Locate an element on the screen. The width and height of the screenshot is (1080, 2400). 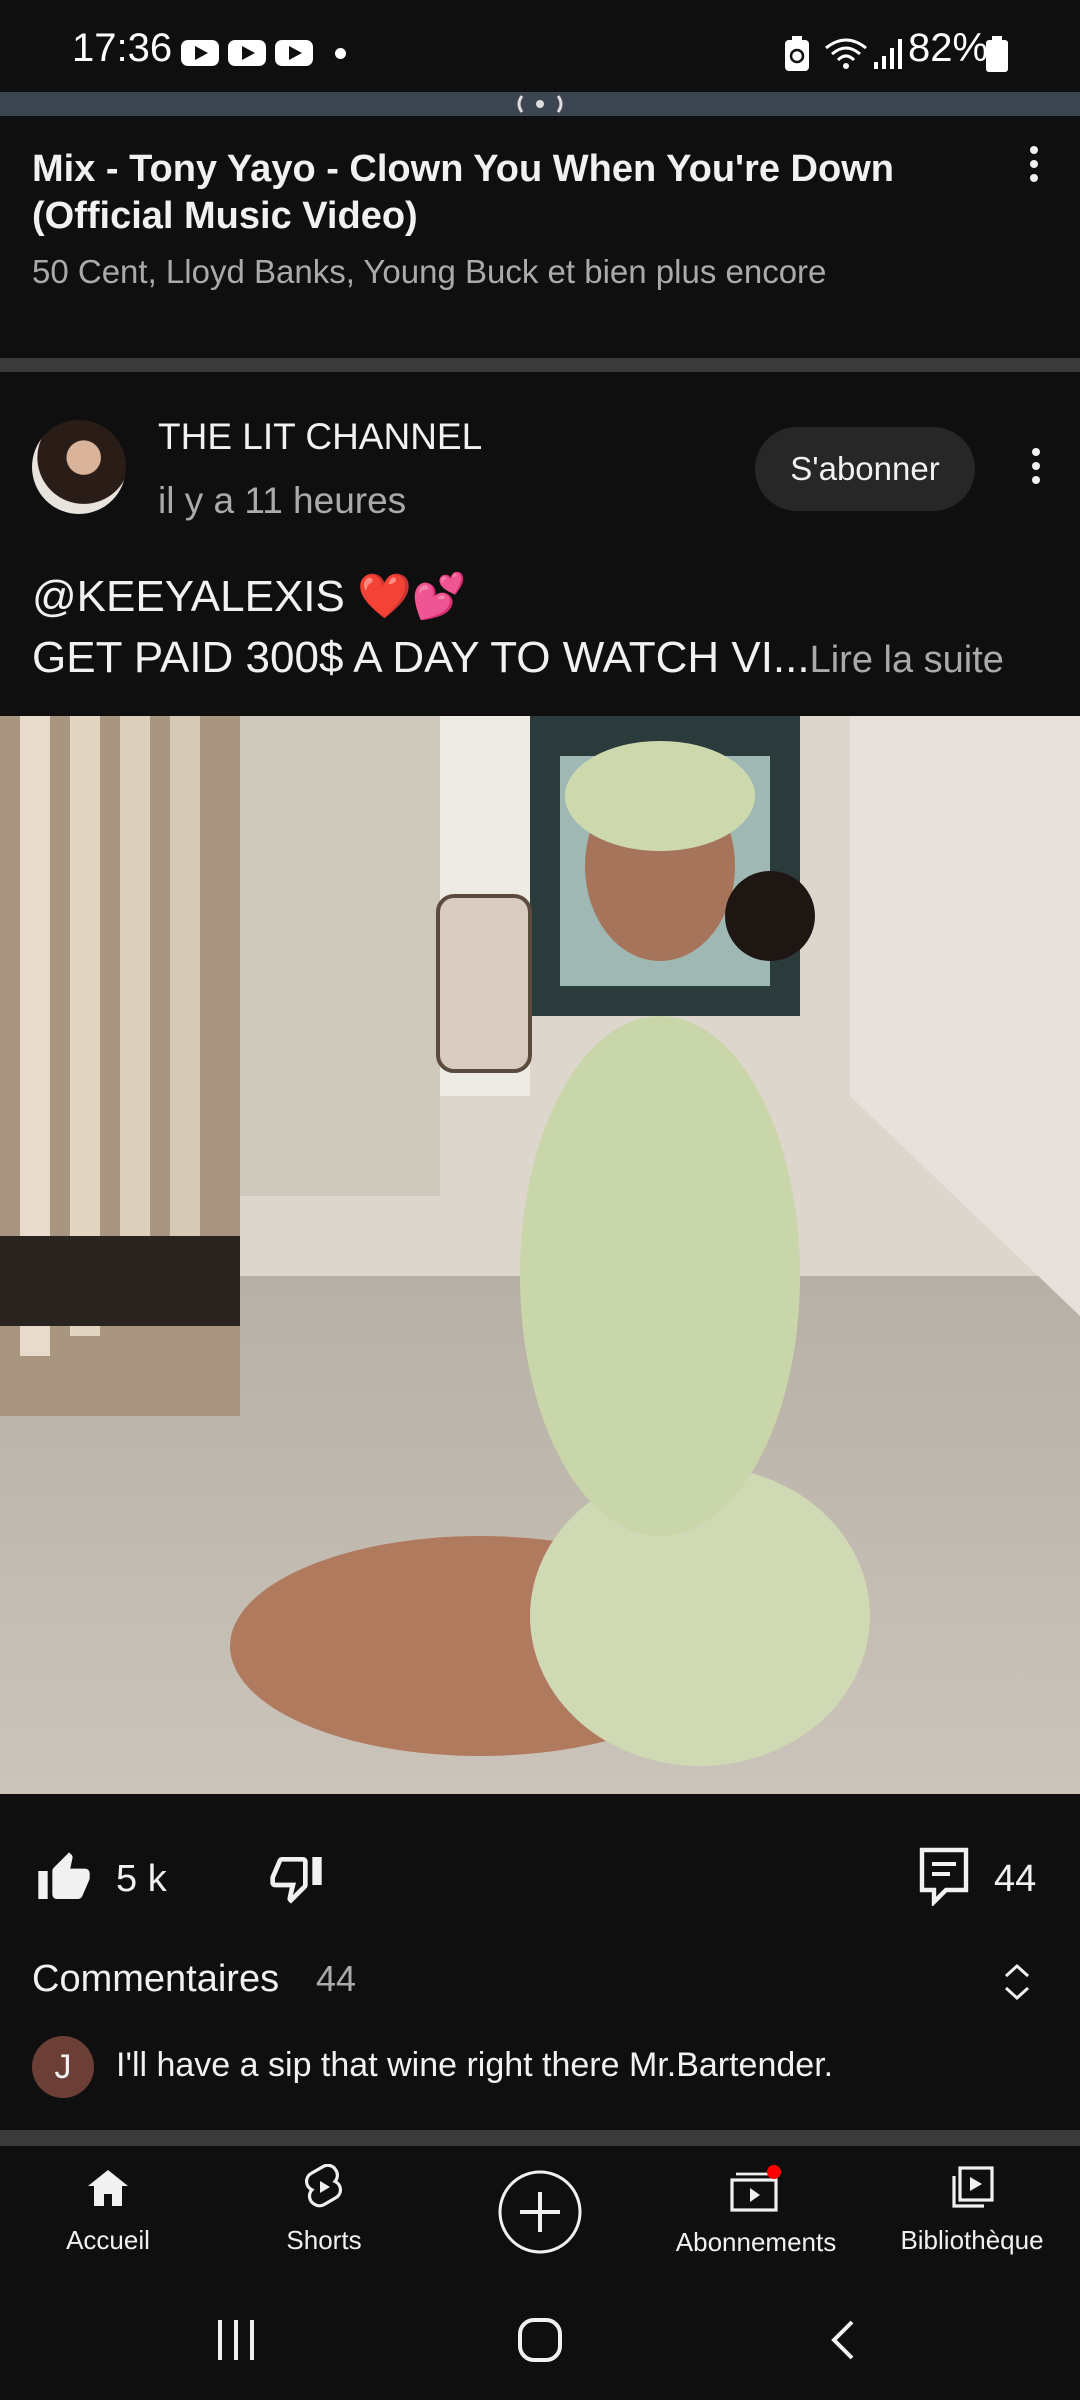
recent-apps-icon is located at coordinates (236, 2340).